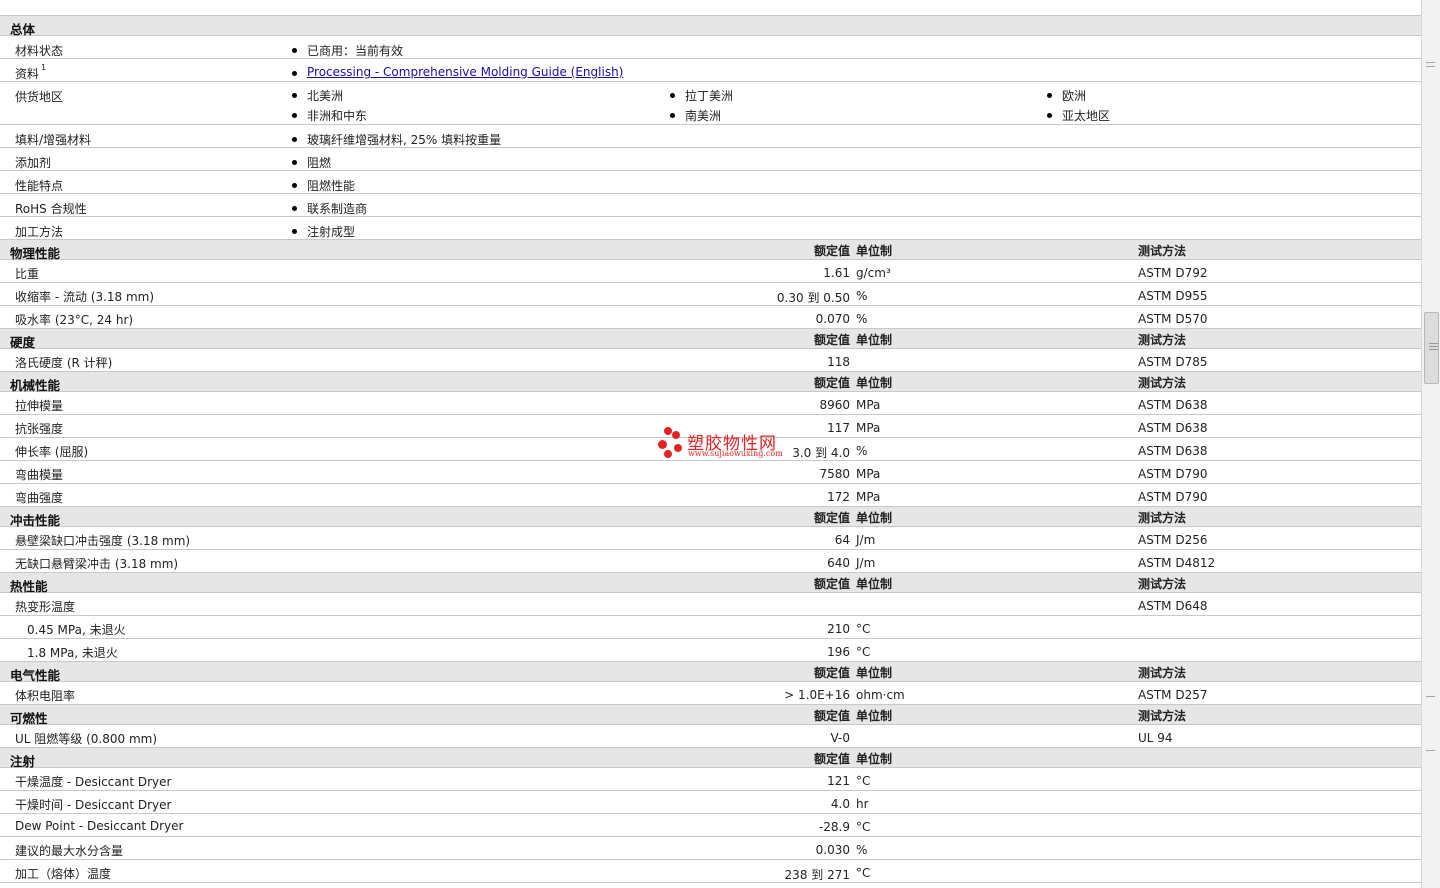 This screenshot has width=1440, height=888. Describe the element at coordinates (45, 607) in the screenshot. I see `property-label: 热变形温度` at that location.